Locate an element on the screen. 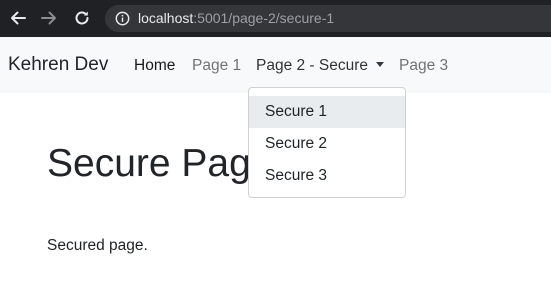 This screenshot has width=551, height=299. page-text: Secured page. is located at coordinates (97, 245).